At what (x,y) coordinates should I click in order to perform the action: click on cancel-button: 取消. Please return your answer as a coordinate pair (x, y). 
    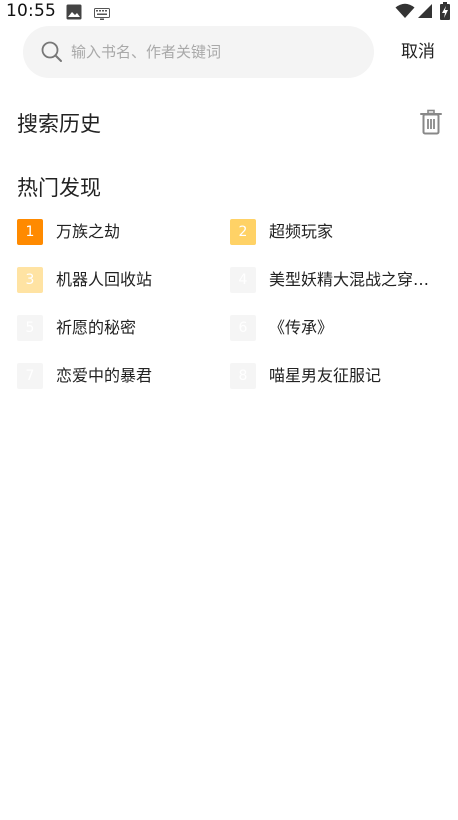
    Looking at the image, I should click on (418, 52).